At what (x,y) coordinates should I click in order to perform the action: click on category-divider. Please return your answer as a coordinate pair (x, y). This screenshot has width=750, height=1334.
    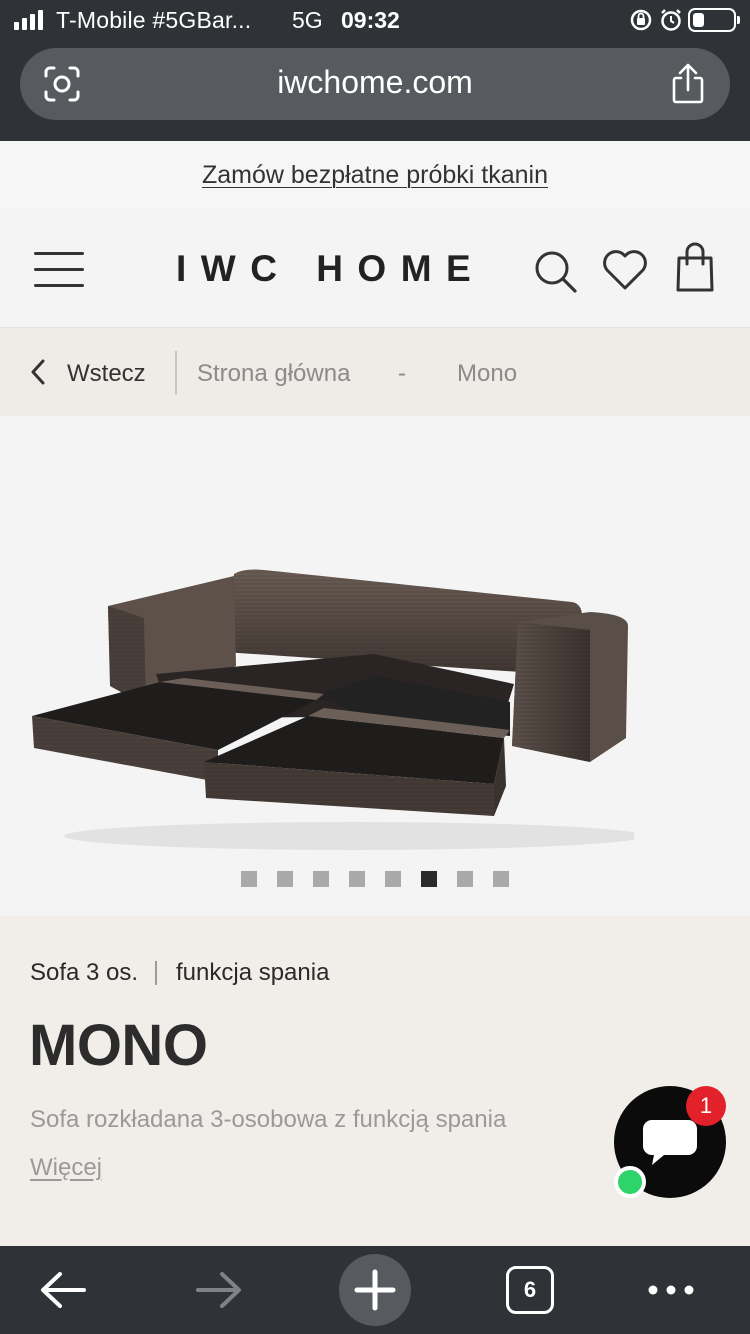
    Looking at the image, I should click on (156, 973).